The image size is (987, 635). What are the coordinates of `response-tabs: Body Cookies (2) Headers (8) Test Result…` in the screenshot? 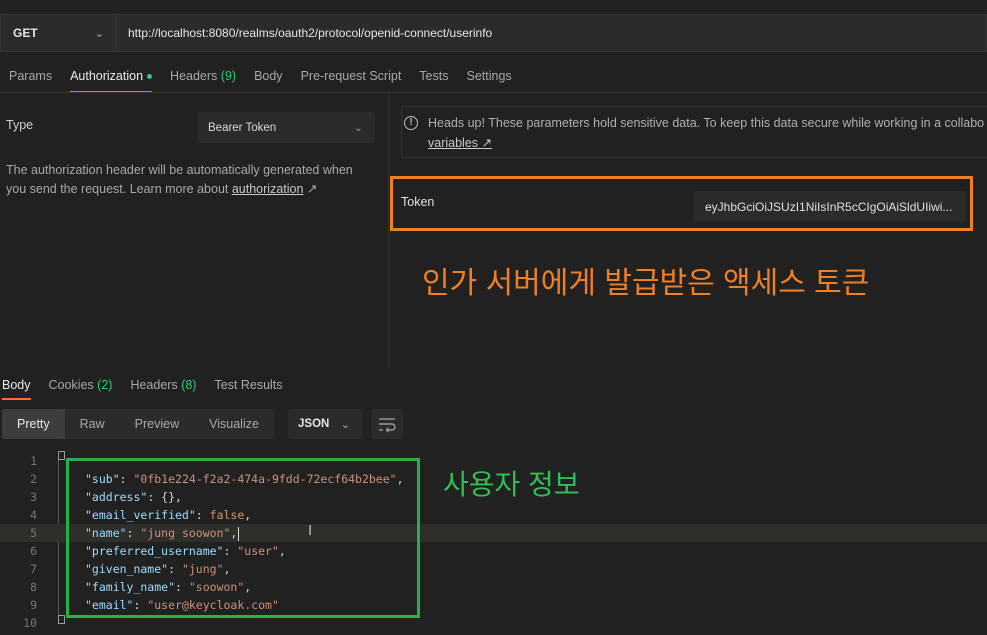 It's located at (149, 386).